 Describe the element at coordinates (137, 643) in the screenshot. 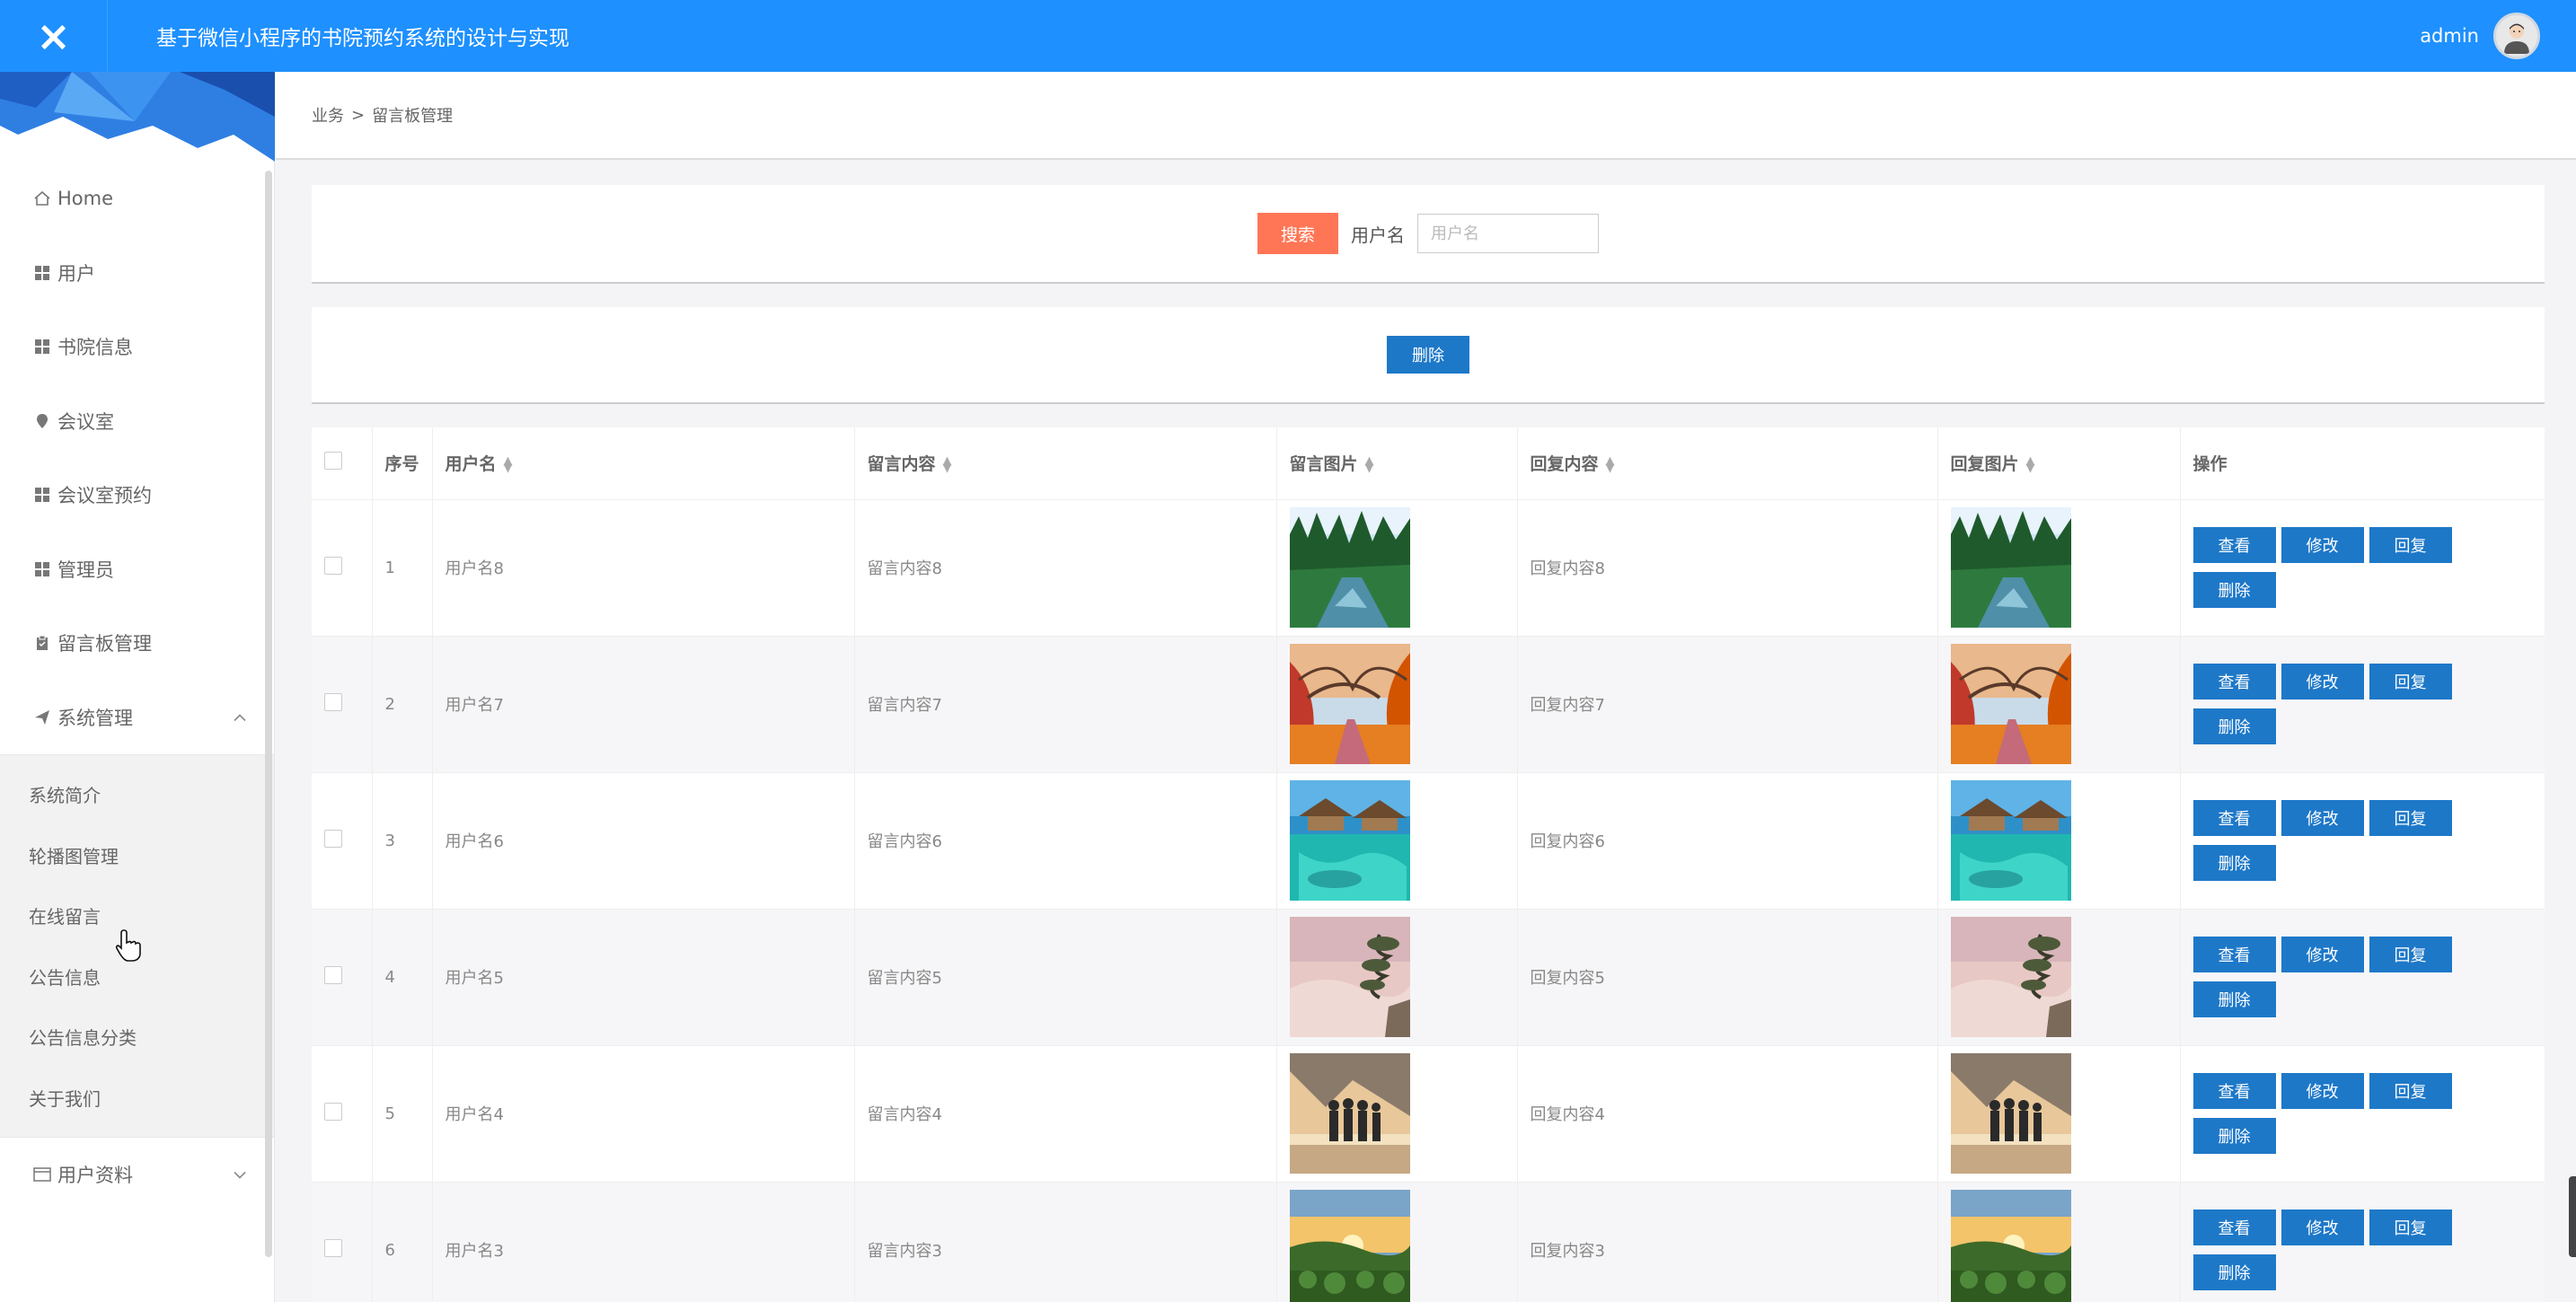

I see `sidebar-item-message-board: 留言板管理` at that location.